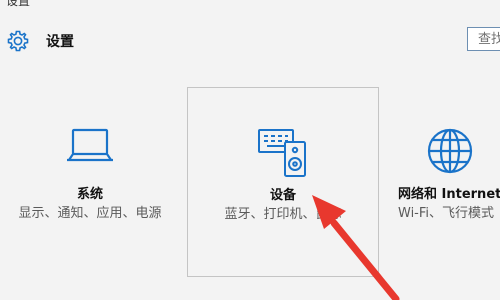  I want to click on globe-icon, so click(450, 151).